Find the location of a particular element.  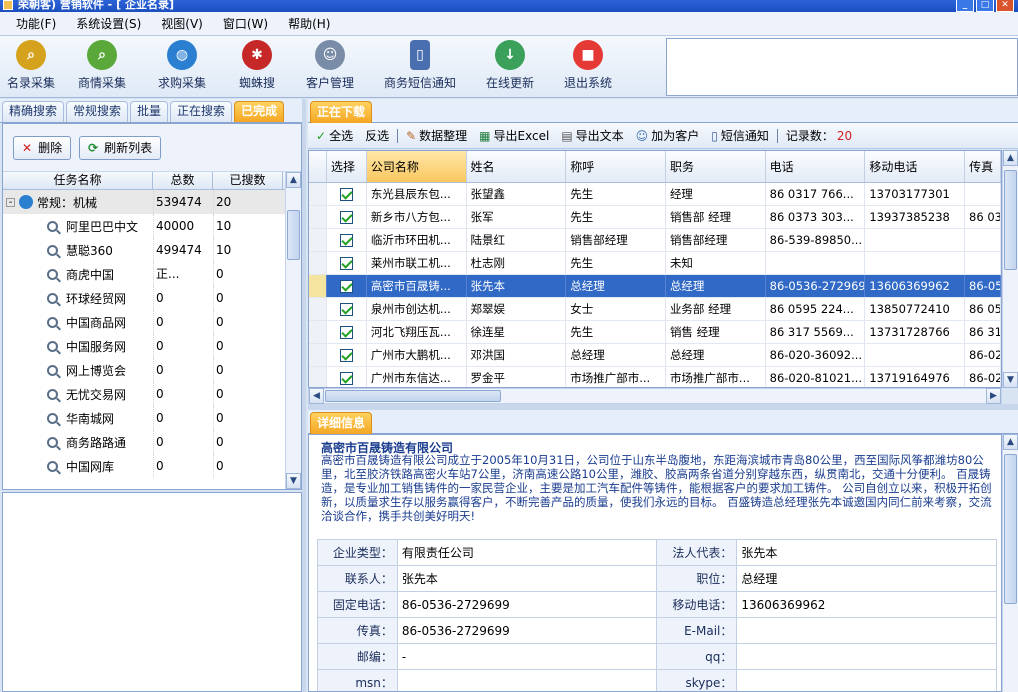

business-collect-button: ⌕ 商情采集 is located at coordinates (102, 66).